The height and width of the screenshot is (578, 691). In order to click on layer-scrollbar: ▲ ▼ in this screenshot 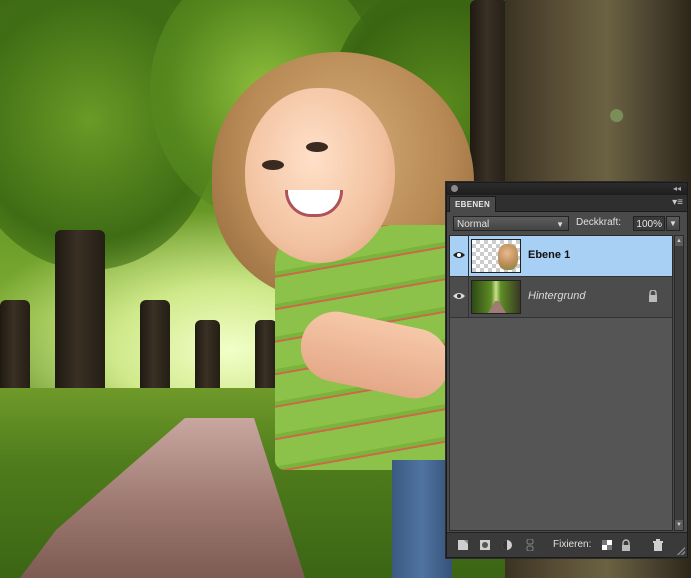, I will do `click(679, 383)`.